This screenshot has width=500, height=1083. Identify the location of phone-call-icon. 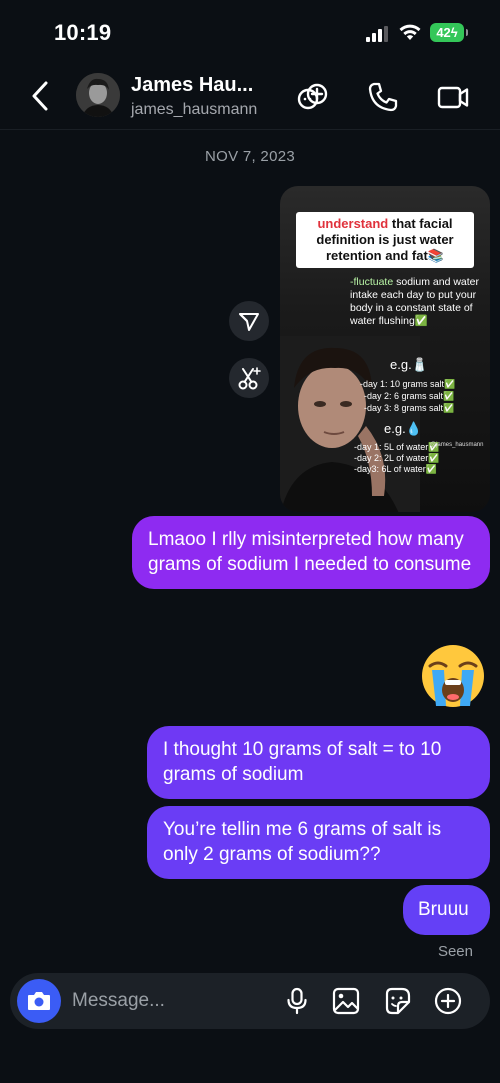
(383, 97).